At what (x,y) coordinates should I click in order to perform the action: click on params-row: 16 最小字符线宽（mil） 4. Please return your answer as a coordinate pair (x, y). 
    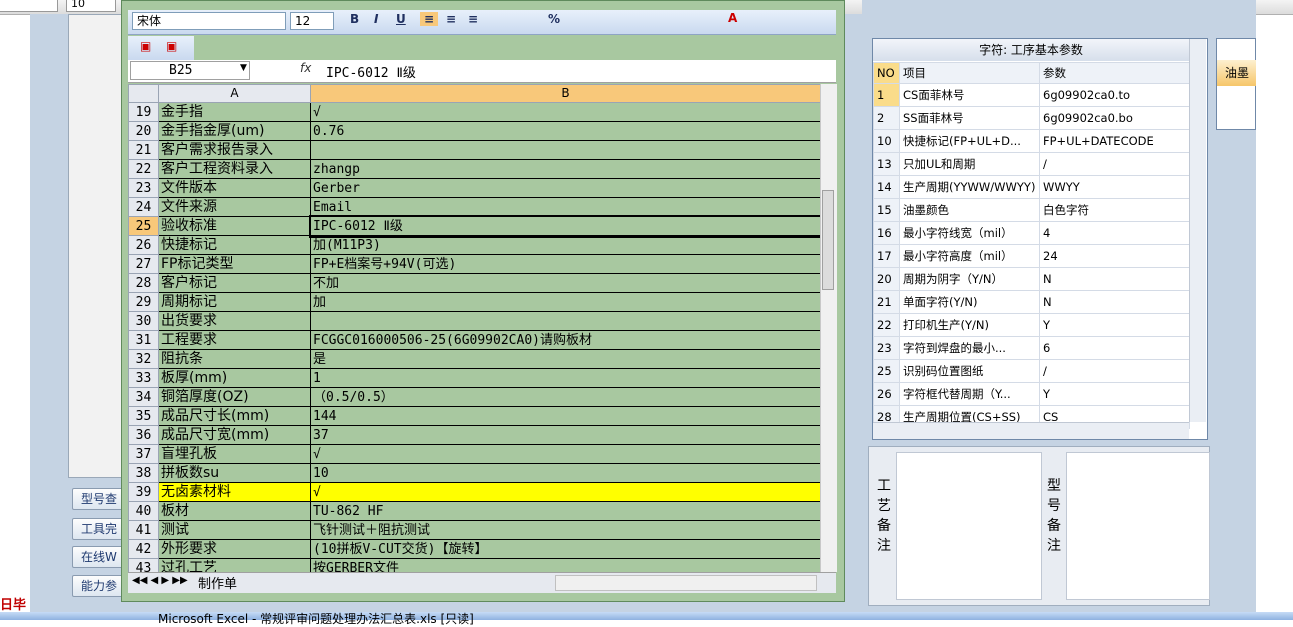
    Looking at the image, I should click on (1031, 233).